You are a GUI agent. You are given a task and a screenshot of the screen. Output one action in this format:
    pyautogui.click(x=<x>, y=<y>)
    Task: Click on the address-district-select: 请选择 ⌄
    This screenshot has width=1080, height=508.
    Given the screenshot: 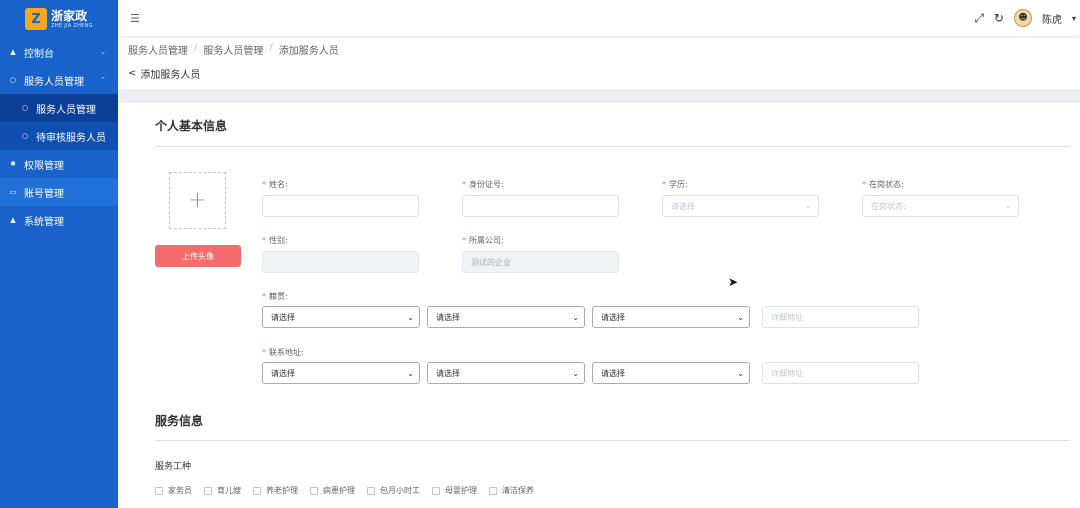 What is the action you would take?
    pyautogui.click(x=671, y=373)
    